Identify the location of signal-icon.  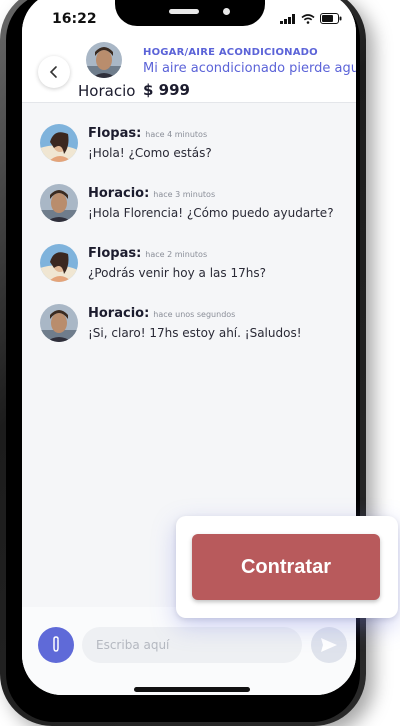
(287, 18).